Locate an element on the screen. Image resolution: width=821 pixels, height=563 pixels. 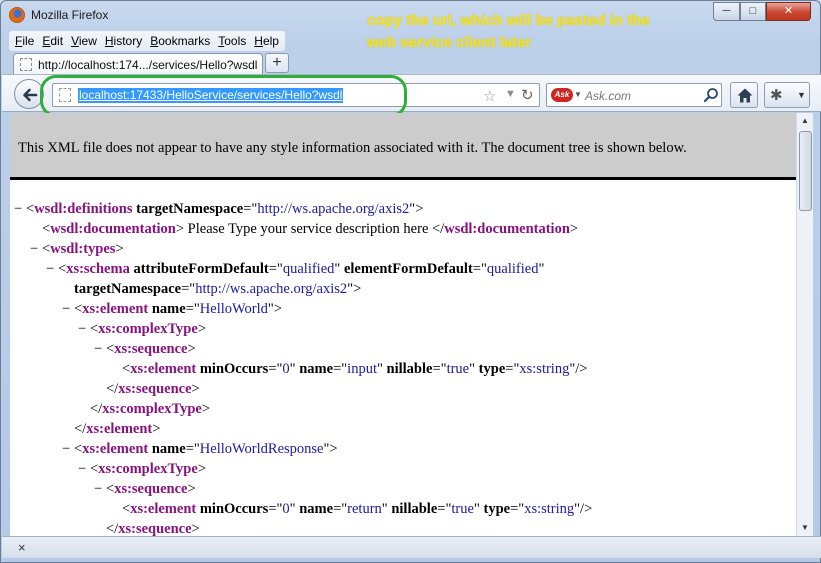
menu-label: dit is located at coordinates (57, 41).